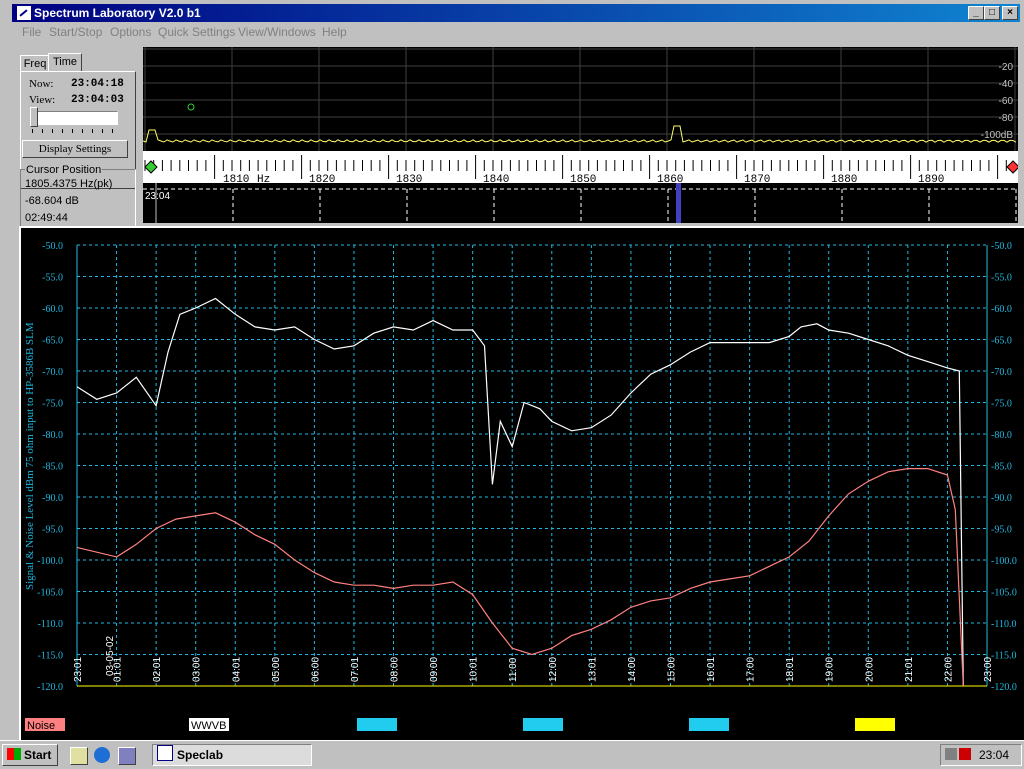 This screenshot has height=769, width=1024. What do you see at coordinates (1013, 167) in the screenshot?
I see `right-marker-icon` at bounding box center [1013, 167].